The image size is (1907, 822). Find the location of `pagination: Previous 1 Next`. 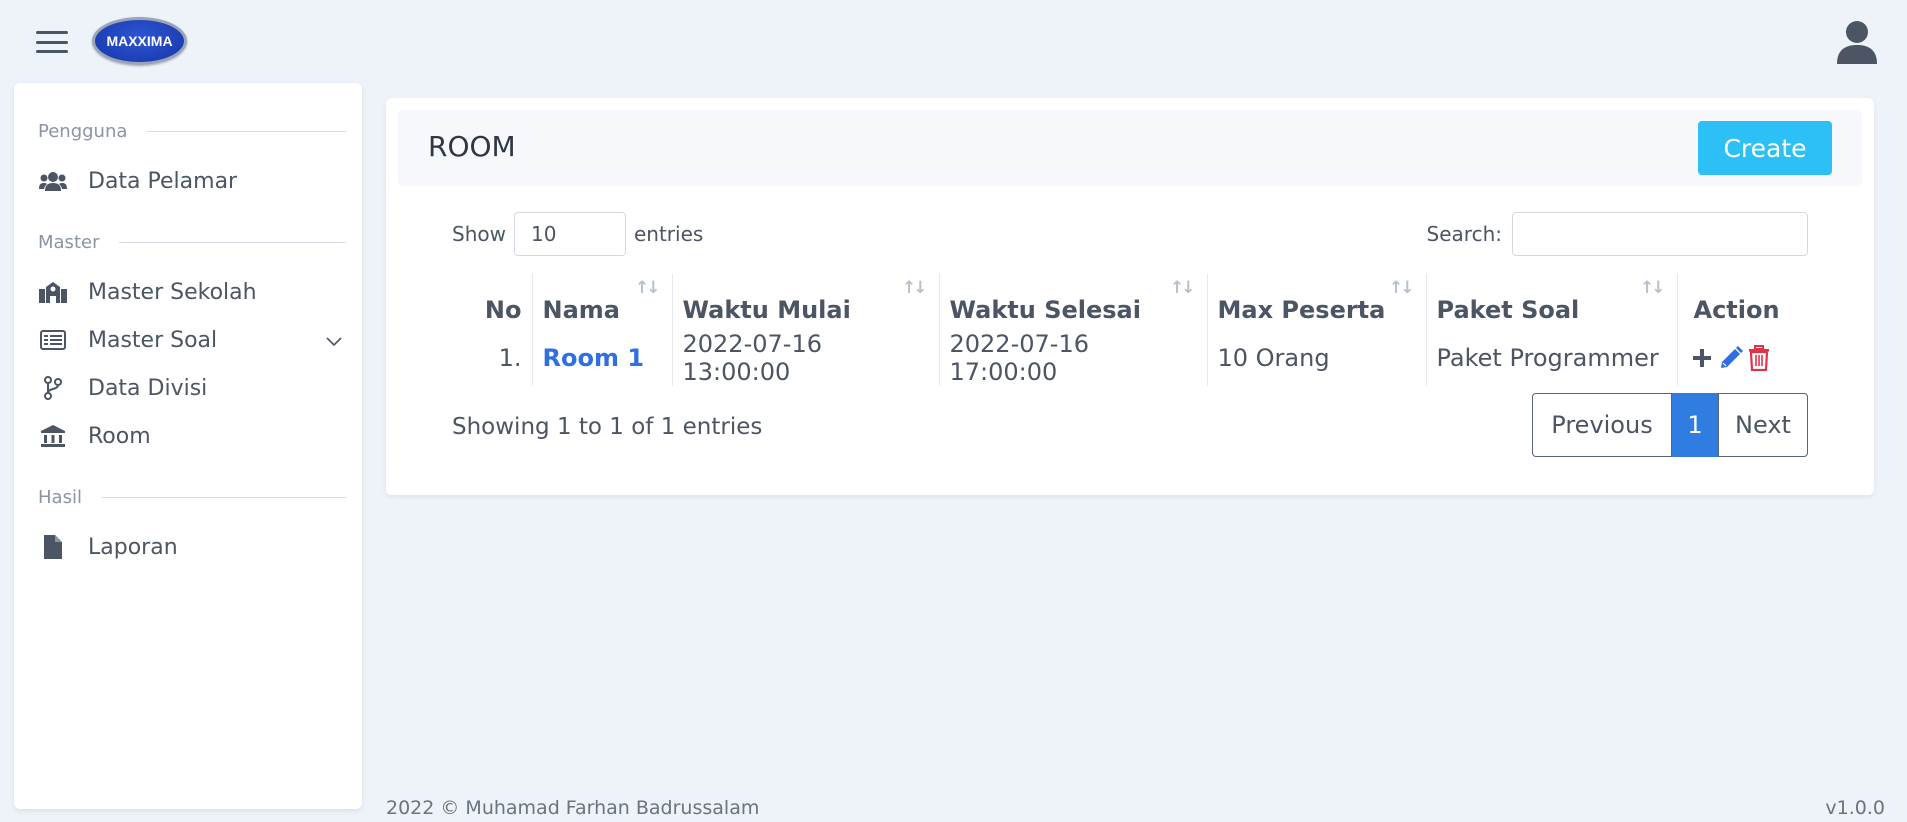

pagination: Previous 1 Next is located at coordinates (1670, 425).